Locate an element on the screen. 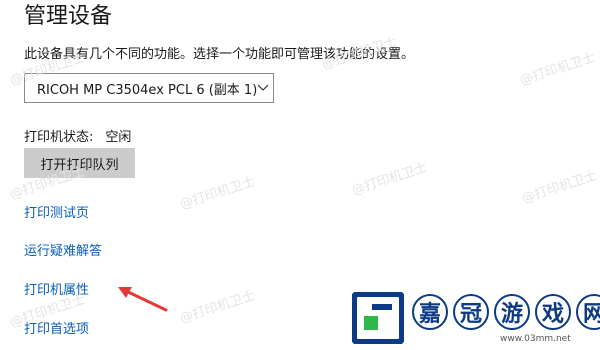 This screenshot has width=600, height=350. run-troubleshooter-link: 运行疑难解答 is located at coordinates (63, 249).